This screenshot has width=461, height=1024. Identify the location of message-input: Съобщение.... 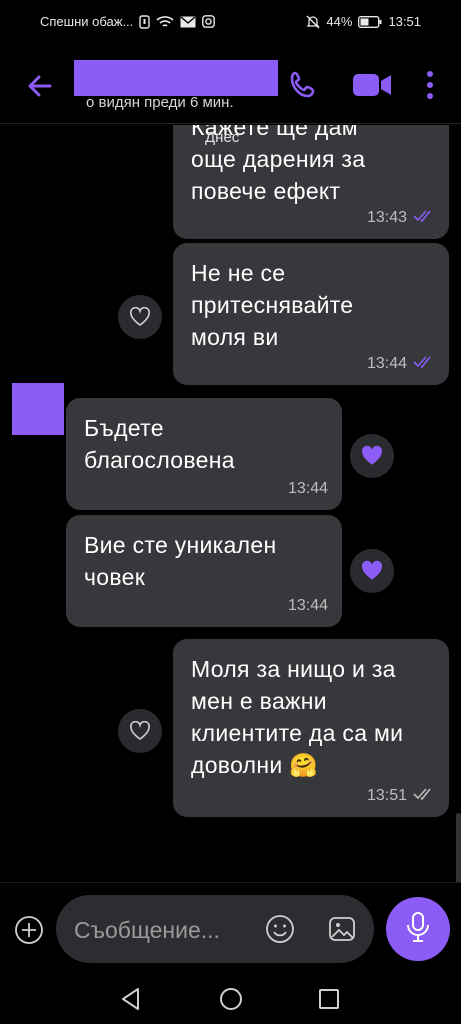
(215, 929).